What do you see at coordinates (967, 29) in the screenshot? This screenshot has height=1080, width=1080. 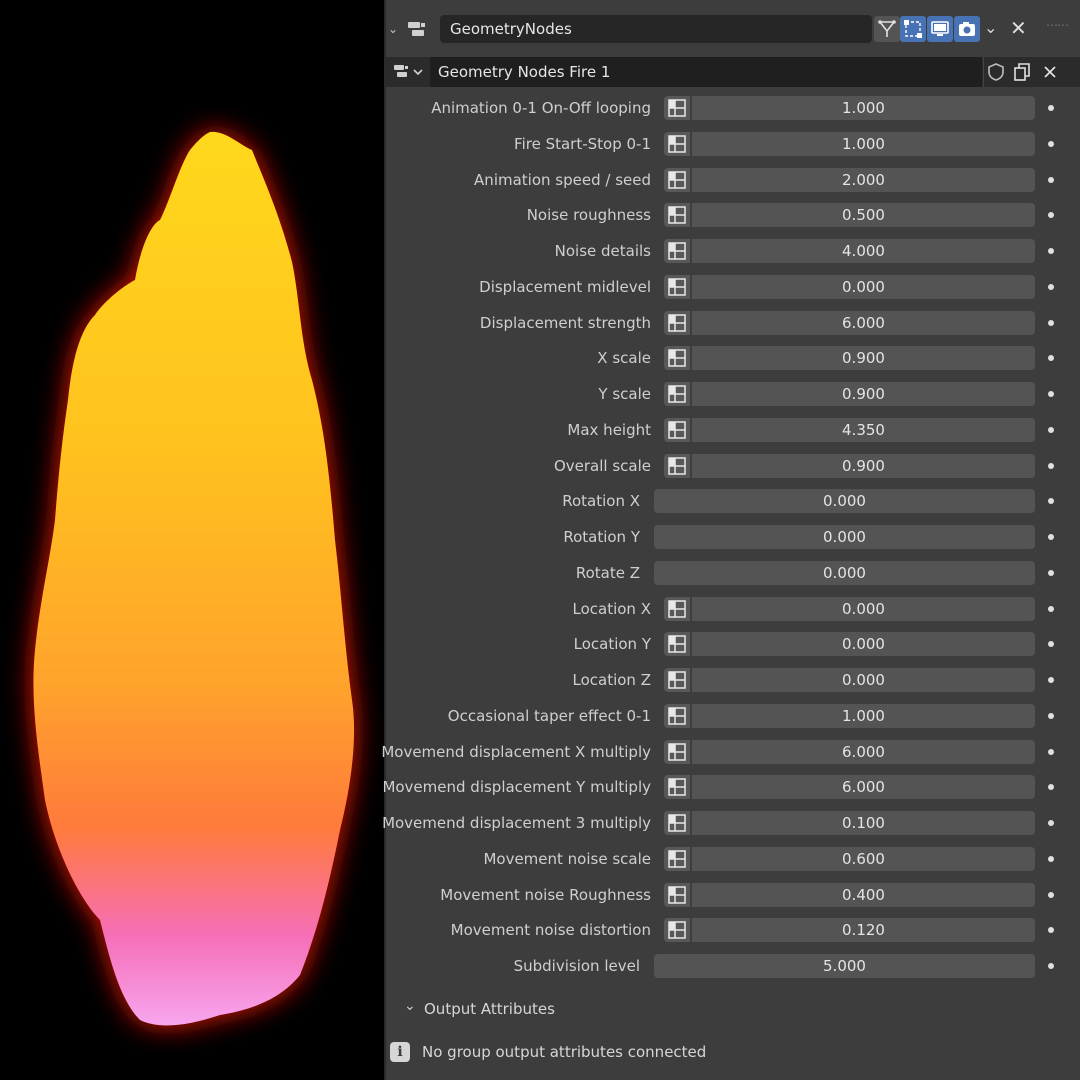 I see `render-toggle` at bounding box center [967, 29].